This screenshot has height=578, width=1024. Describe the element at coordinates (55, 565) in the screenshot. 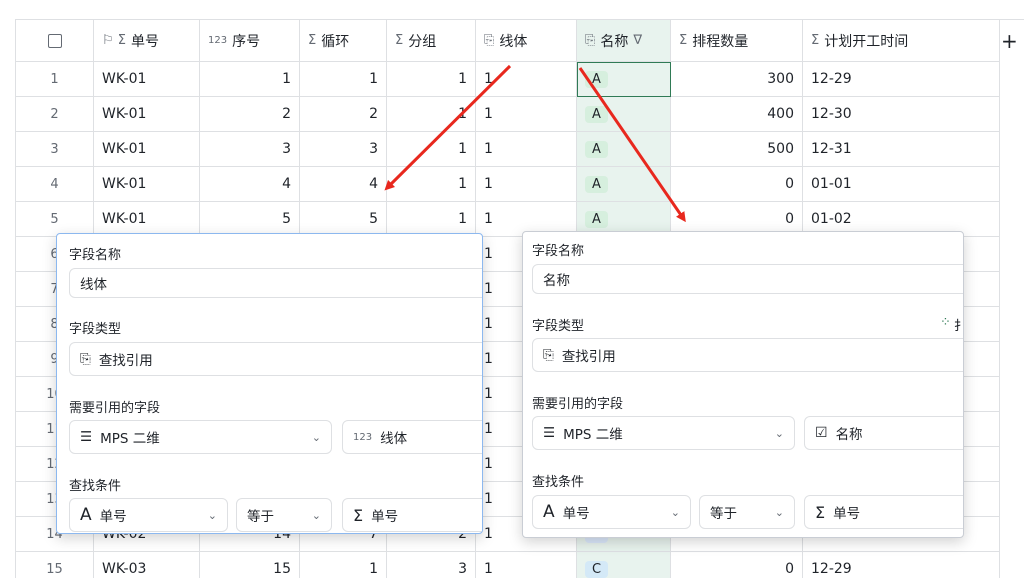

I see `row-number: 15` at that location.